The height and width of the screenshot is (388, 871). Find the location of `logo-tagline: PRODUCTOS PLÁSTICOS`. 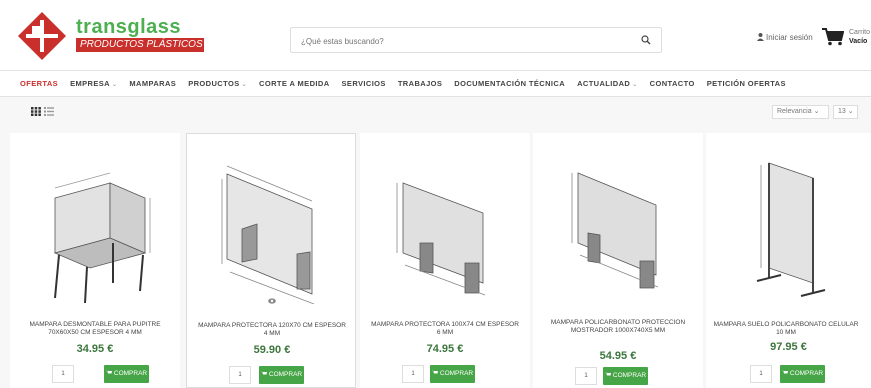

logo-tagline: PRODUCTOS PLÁSTICOS is located at coordinates (140, 45).